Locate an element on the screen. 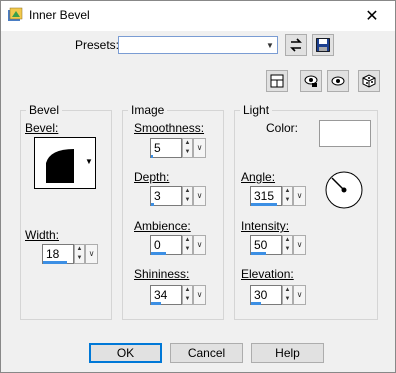  image-group-title: Image is located at coordinates (148, 110).